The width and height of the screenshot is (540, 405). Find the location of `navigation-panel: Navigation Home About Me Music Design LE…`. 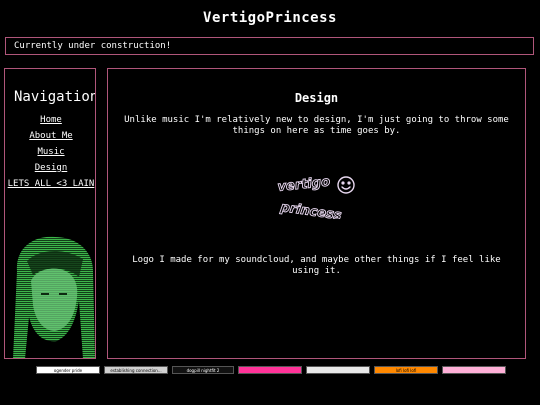

navigation-panel: Navigation Home About Me Music Design LE… is located at coordinates (50, 213).